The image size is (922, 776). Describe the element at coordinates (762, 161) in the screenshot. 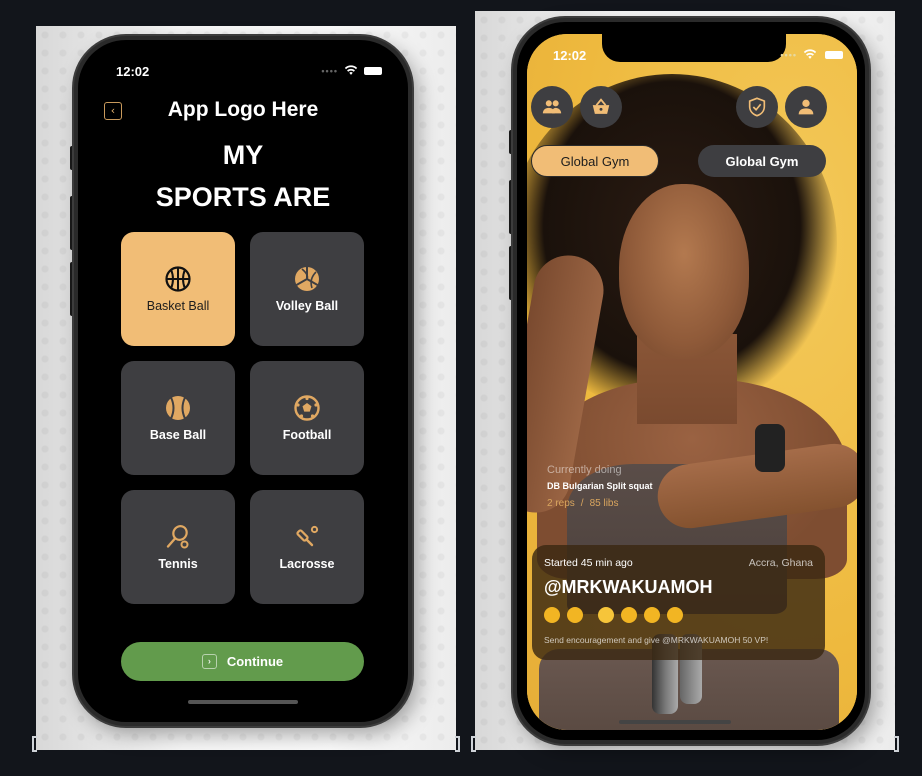

I see `gym-tab: Global Gym` at that location.